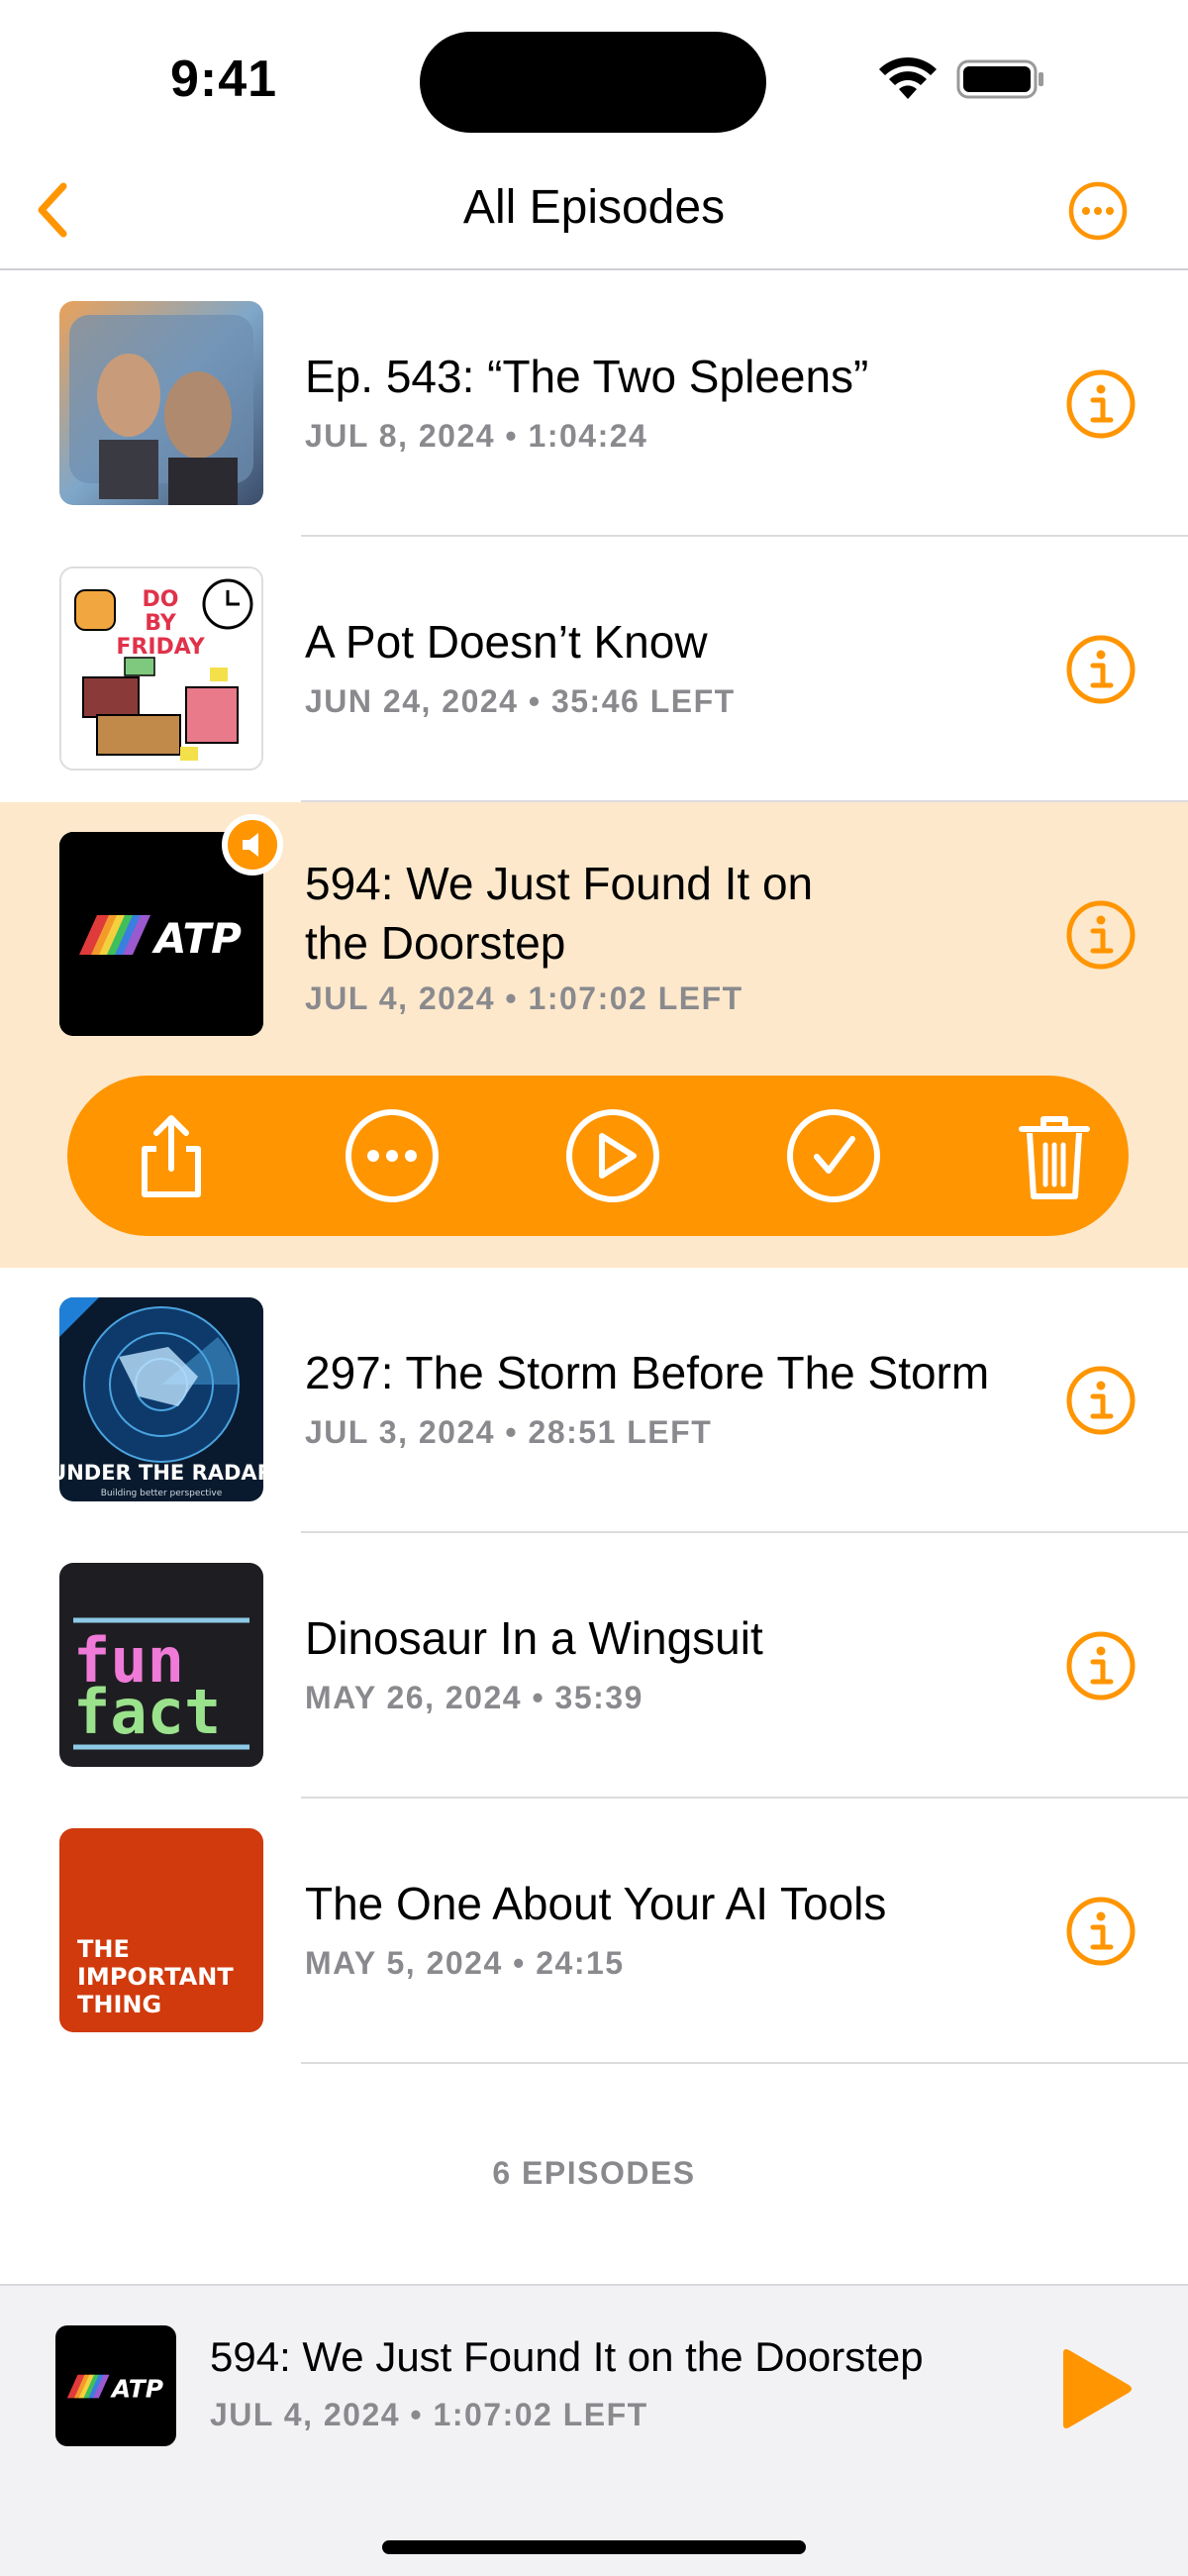 This screenshot has height=2576, width=1188. I want to click on mini-player-meta: JUL 4, 2024 • 1:07:02 LEFT, so click(429, 2414).